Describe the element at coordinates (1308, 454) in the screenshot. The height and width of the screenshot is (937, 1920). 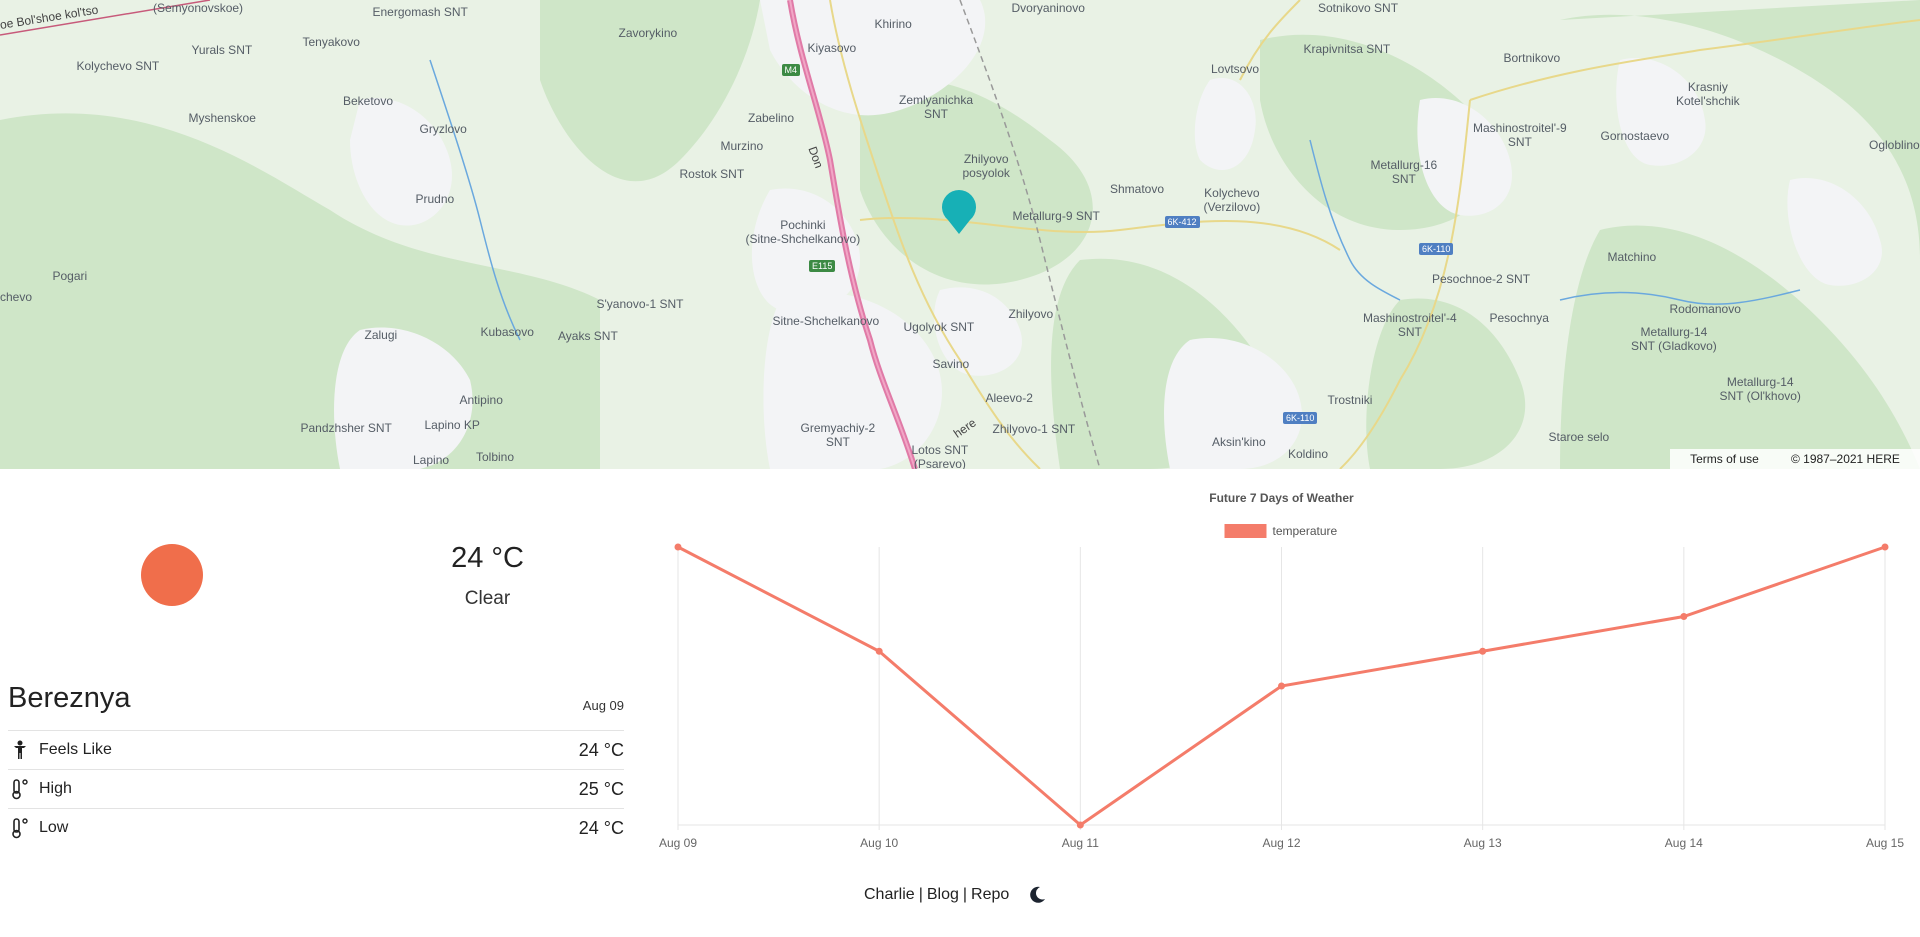
I see `map-place-label: Koldino` at that location.